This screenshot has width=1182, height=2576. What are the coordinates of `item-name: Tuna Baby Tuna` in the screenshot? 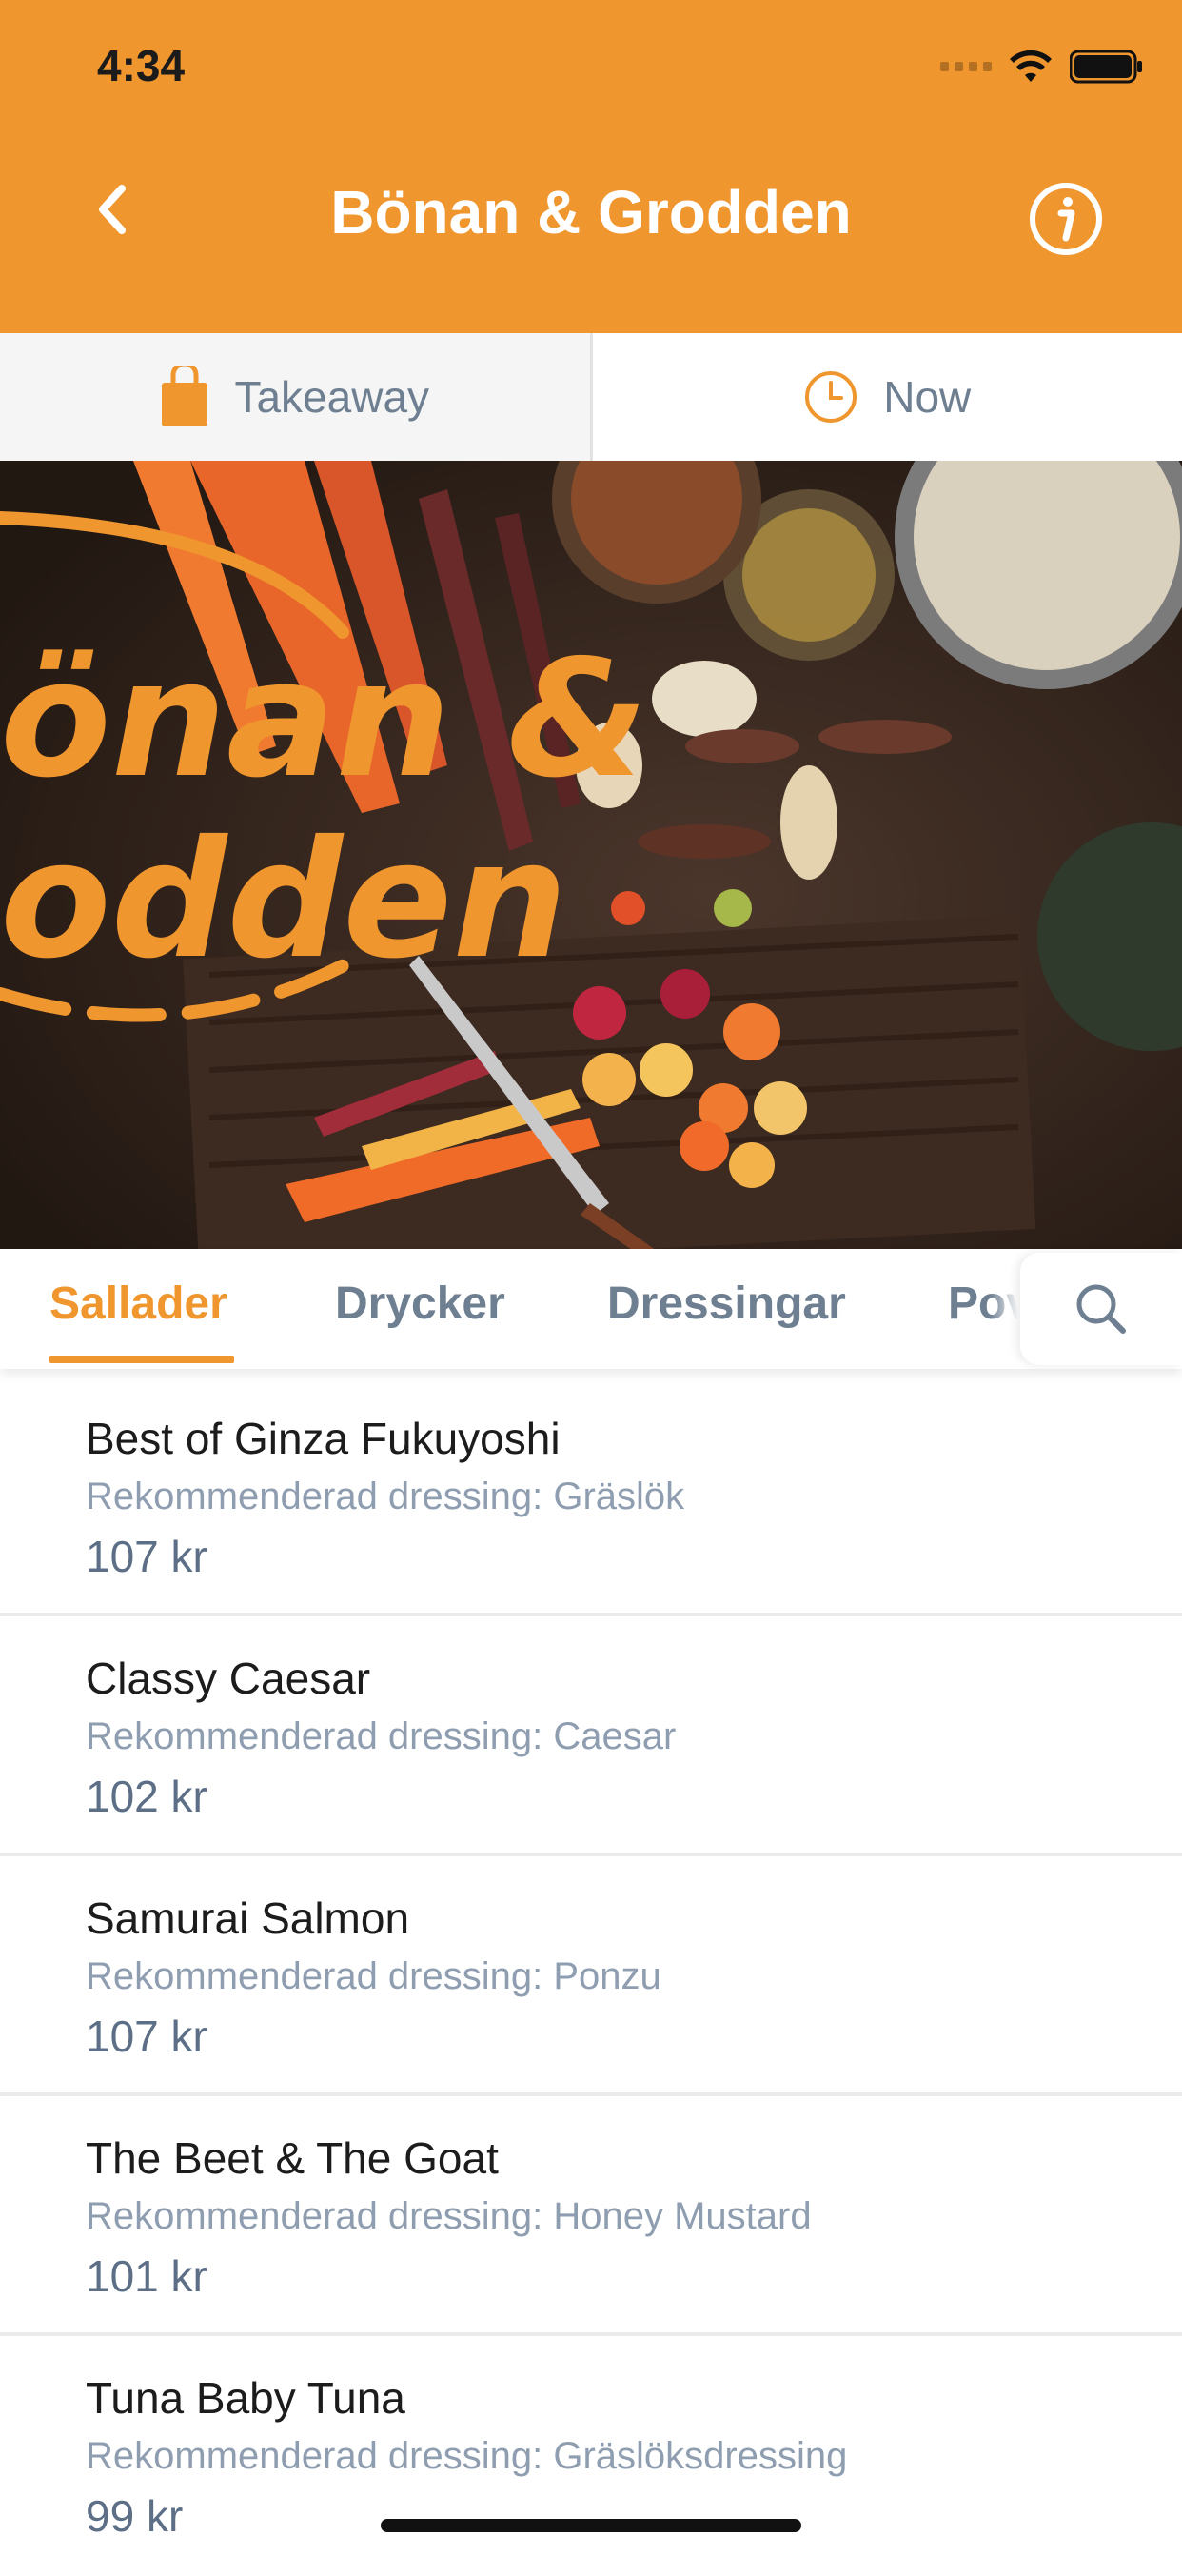 It's located at (245, 2398).